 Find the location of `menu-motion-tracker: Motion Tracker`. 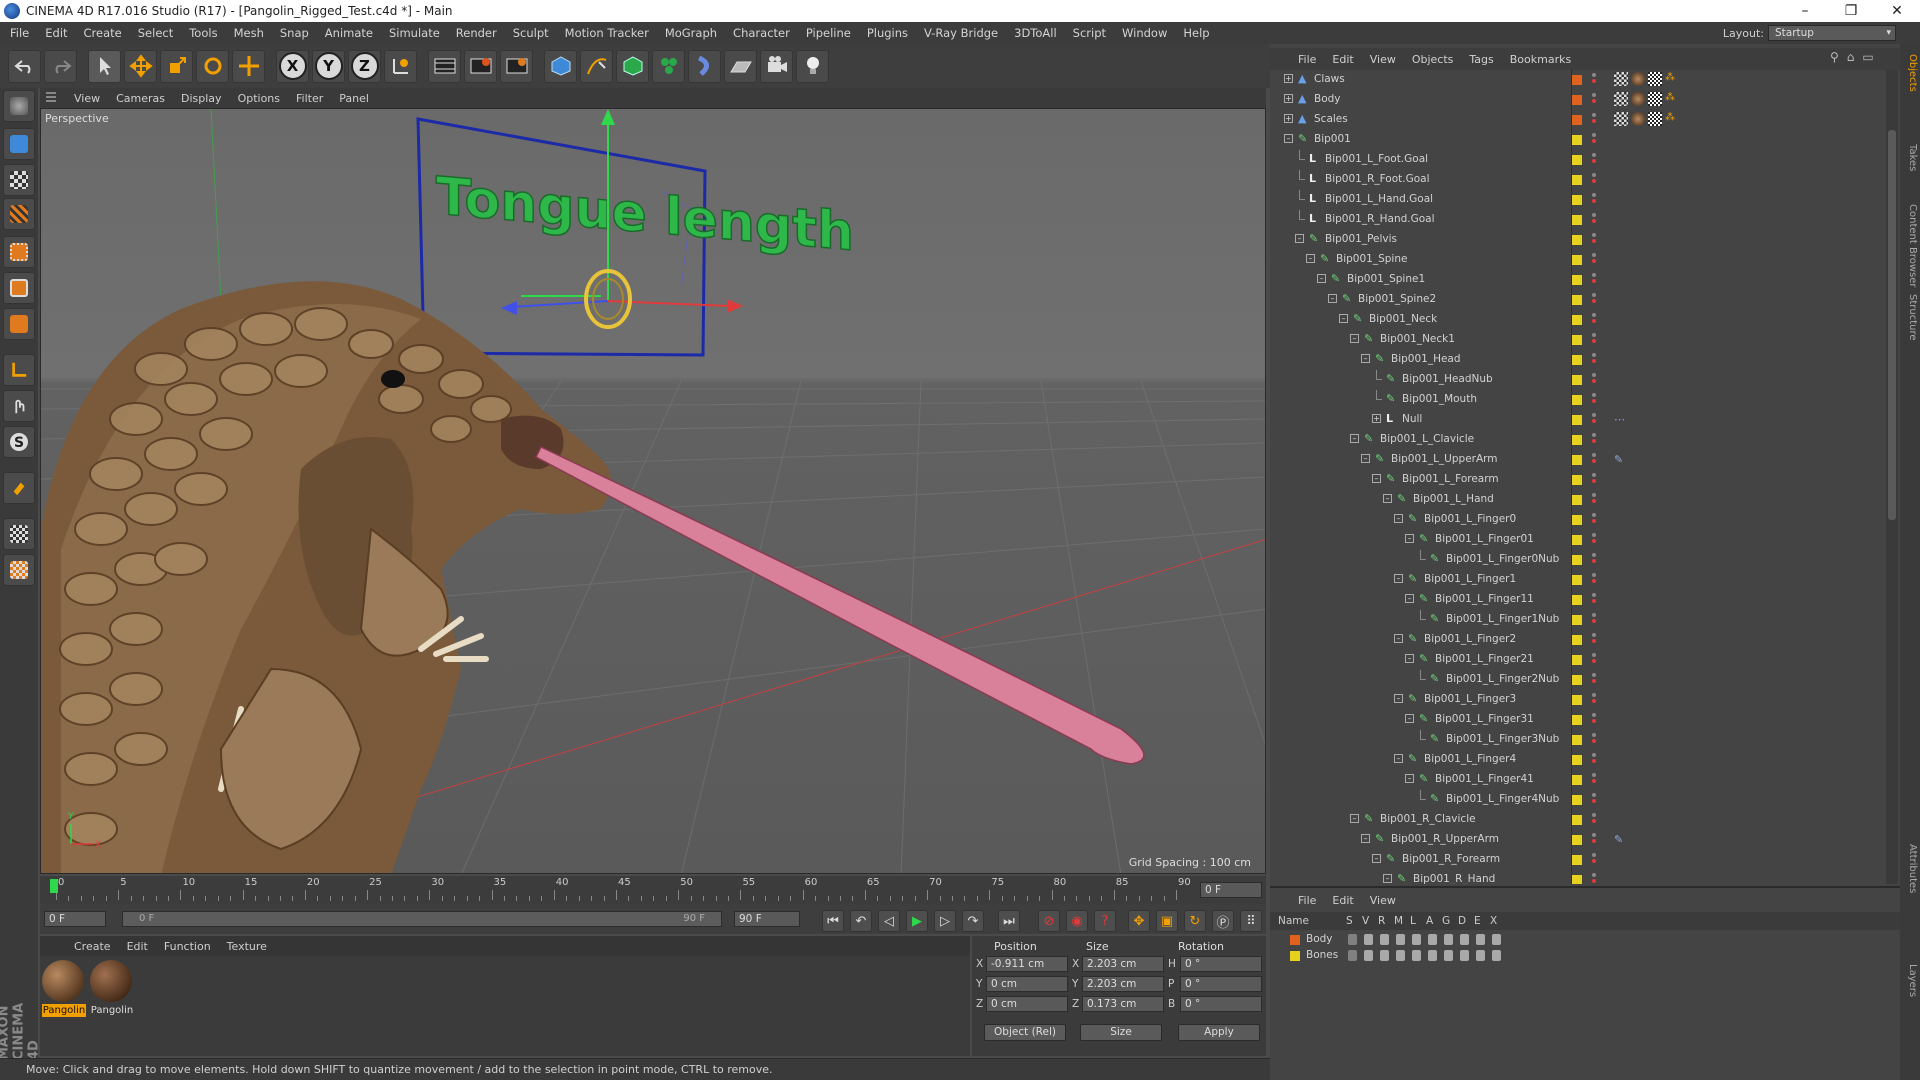

menu-motion-tracker: Motion Tracker is located at coordinates (607, 33).